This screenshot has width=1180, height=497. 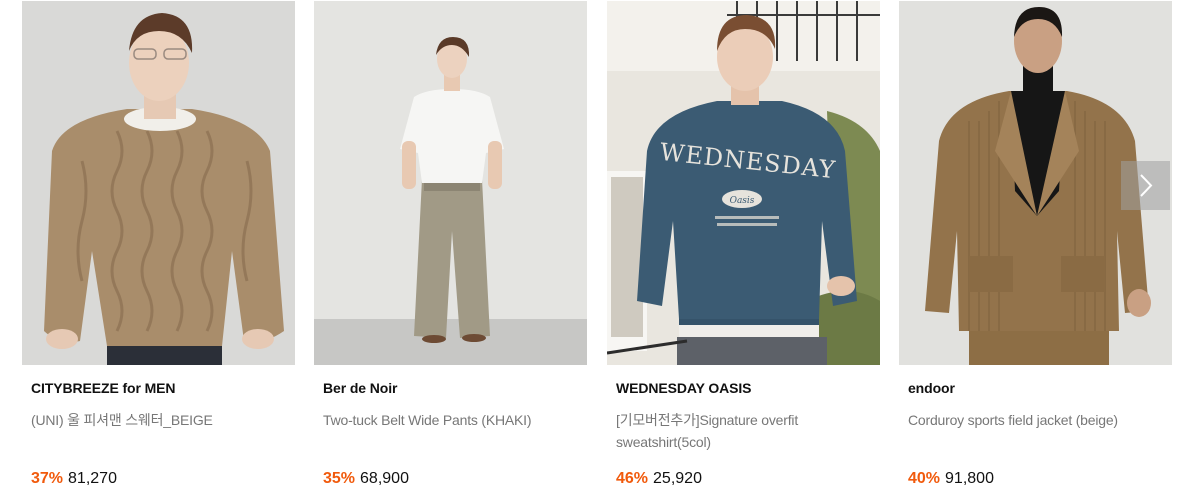 What do you see at coordinates (969, 478) in the screenshot?
I see `sale-price: 91,800` at bounding box center [969, 478].